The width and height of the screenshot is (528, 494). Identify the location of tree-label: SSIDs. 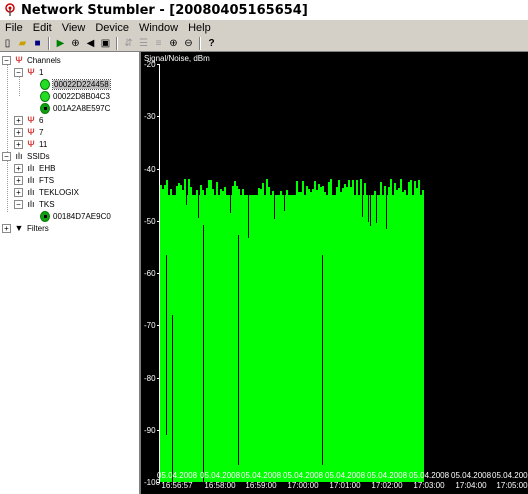
(38, 156).